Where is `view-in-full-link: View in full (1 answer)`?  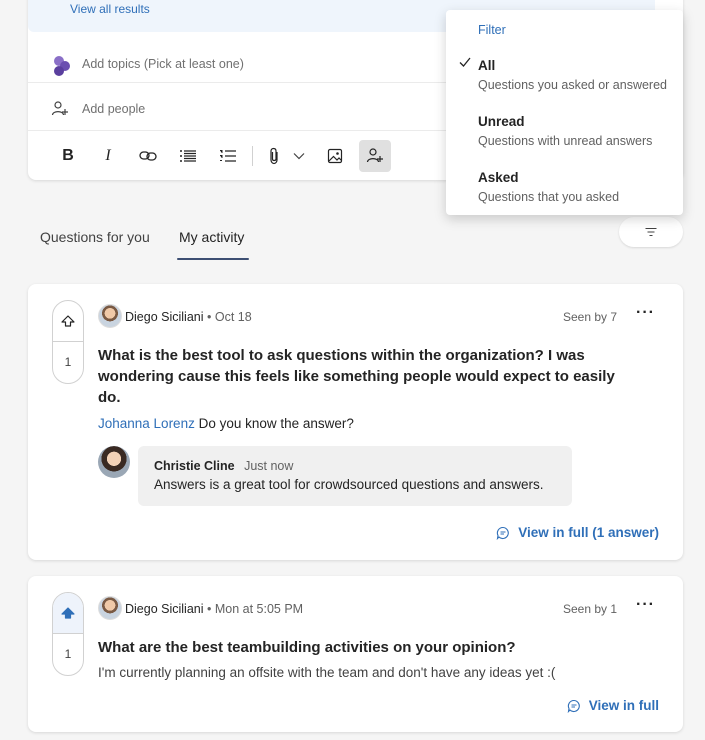
view-in-full-link: View in full (1 answer) is located at coordinates (577, 532).